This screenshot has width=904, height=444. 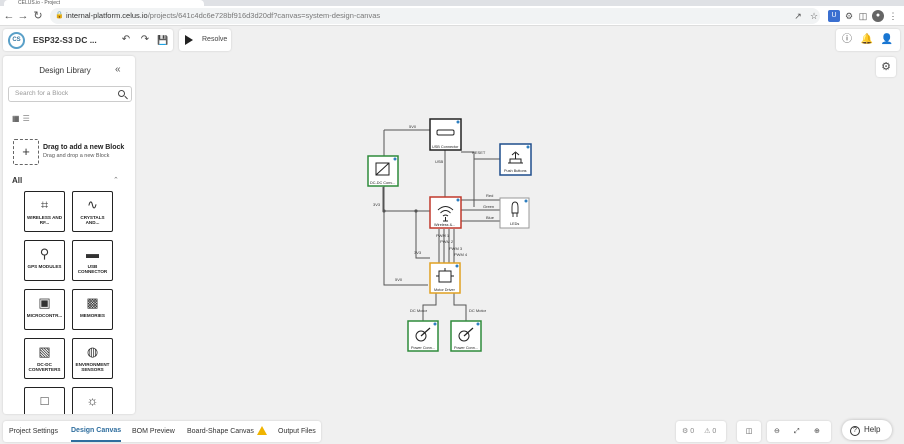 What do you see at coordinates (44, 351) in the screenshot?
I see `dcdc-icon: ▧` at bounding box center [44, 351].